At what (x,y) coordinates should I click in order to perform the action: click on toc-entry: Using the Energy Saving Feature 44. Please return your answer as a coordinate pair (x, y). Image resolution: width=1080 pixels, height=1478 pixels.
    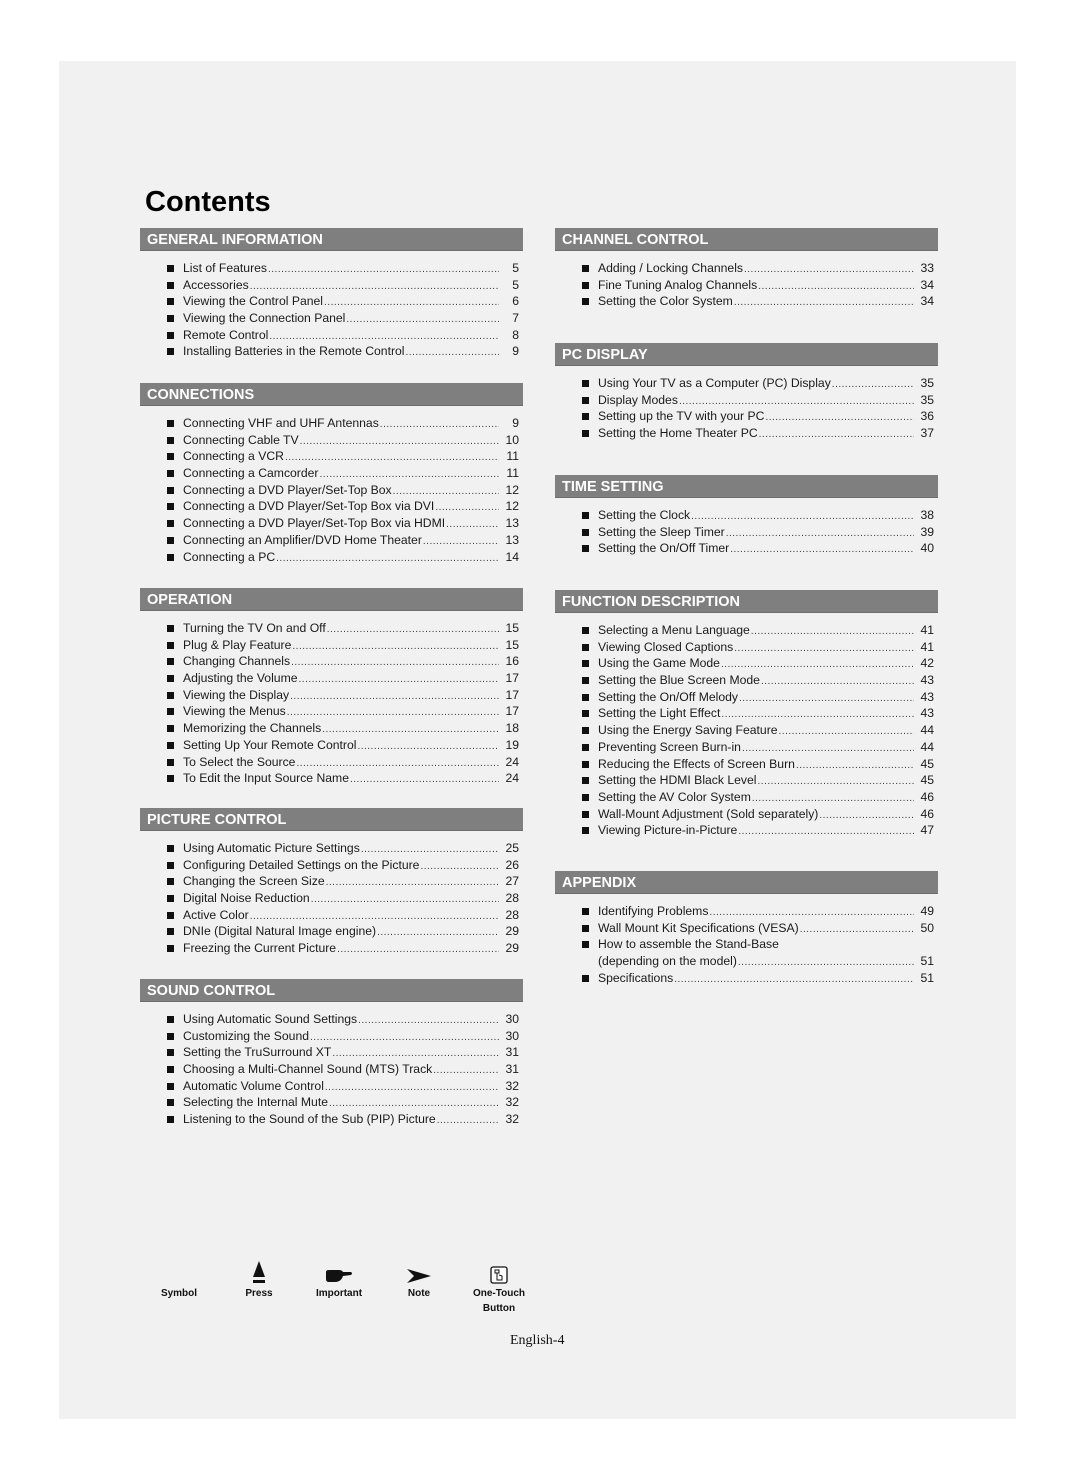
    Looking at the image, I should click on (746, 730).